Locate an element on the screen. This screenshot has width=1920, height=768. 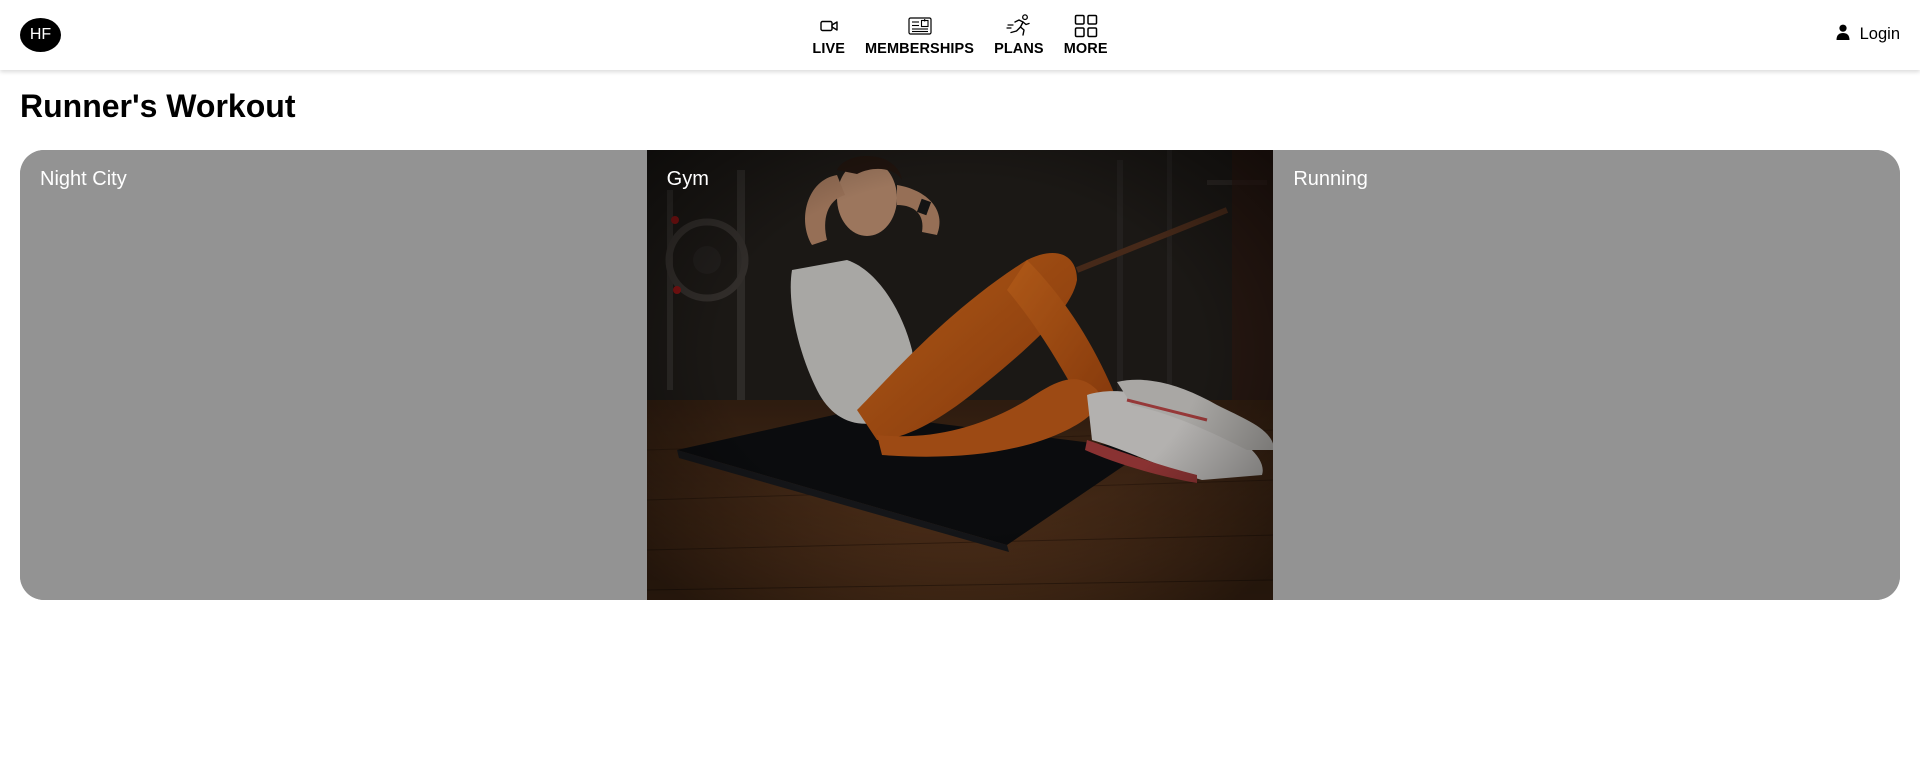
login-button: Login is located at coordinates (1868, 34).